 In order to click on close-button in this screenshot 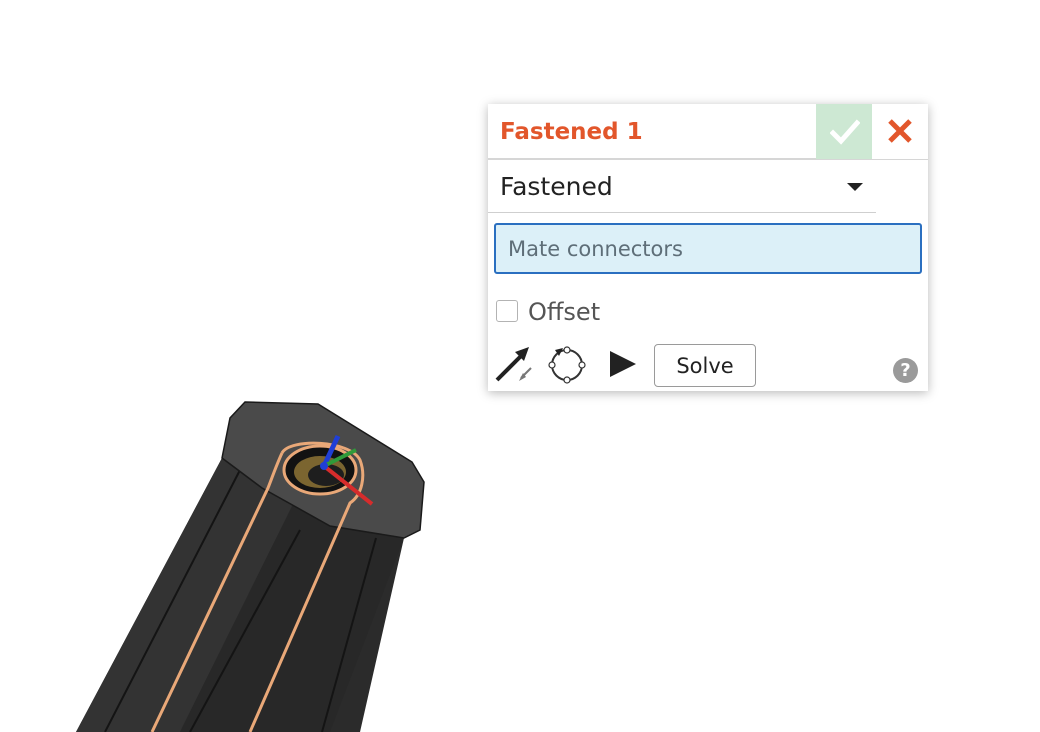, I will do `click(900, 131)`.